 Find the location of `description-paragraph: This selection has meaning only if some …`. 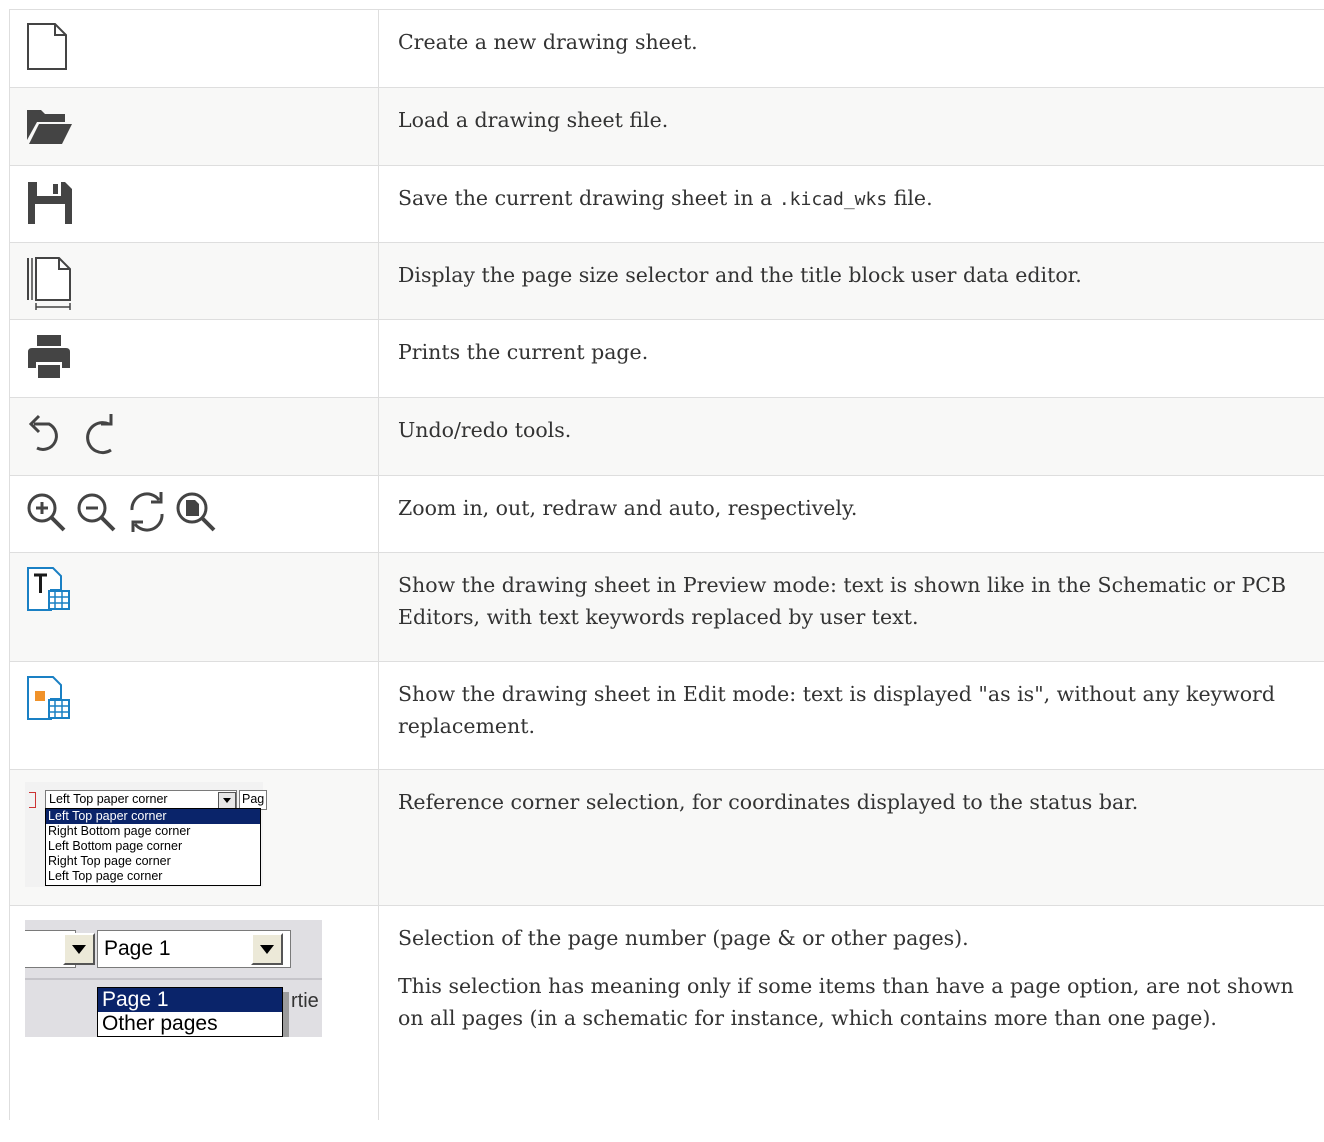

description-paragraph: This selection has meaning only if some … is located at coordinates (846, 1002).